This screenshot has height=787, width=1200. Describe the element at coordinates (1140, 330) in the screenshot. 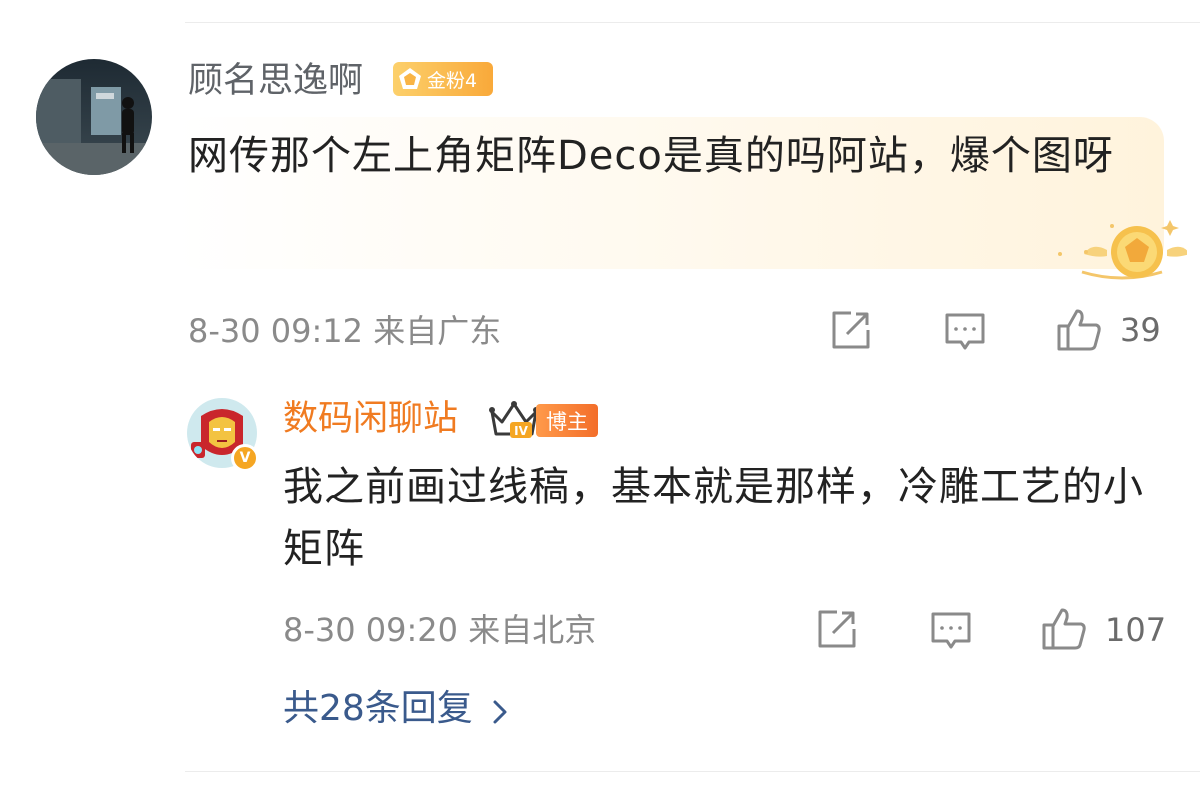

I see `comment-like-count: 39` at that location.